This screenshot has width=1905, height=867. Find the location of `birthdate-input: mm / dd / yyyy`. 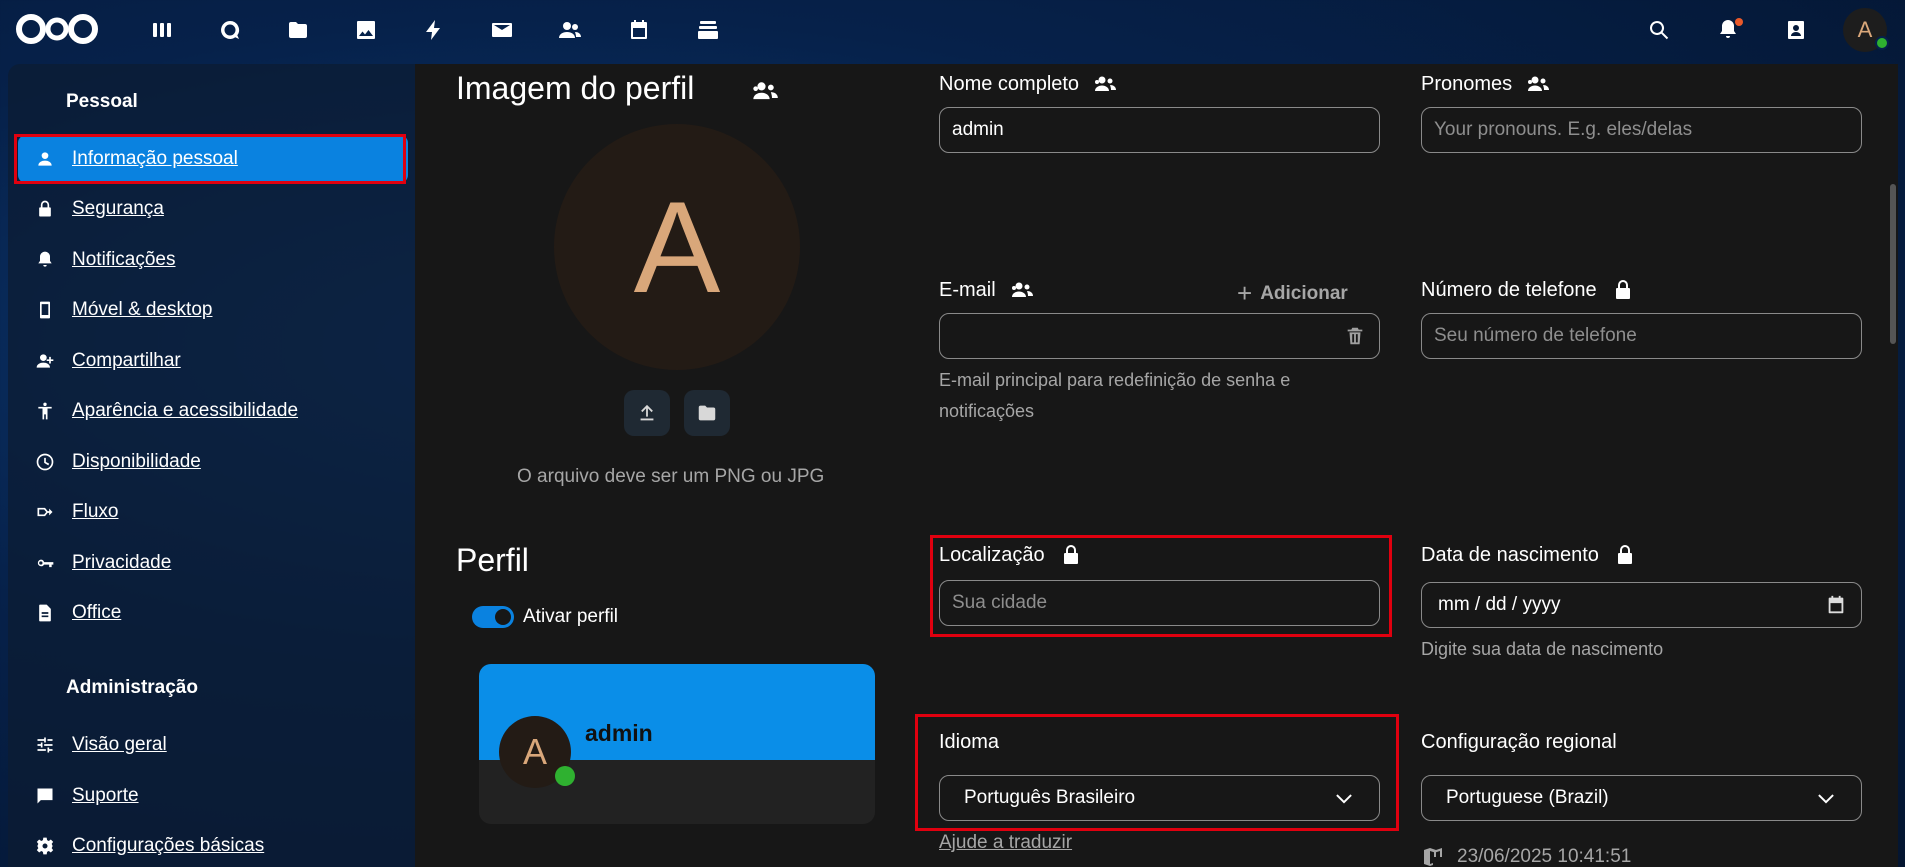

birthdate-input: mm / dd / yyyy is located at coordinates (1641, 605).